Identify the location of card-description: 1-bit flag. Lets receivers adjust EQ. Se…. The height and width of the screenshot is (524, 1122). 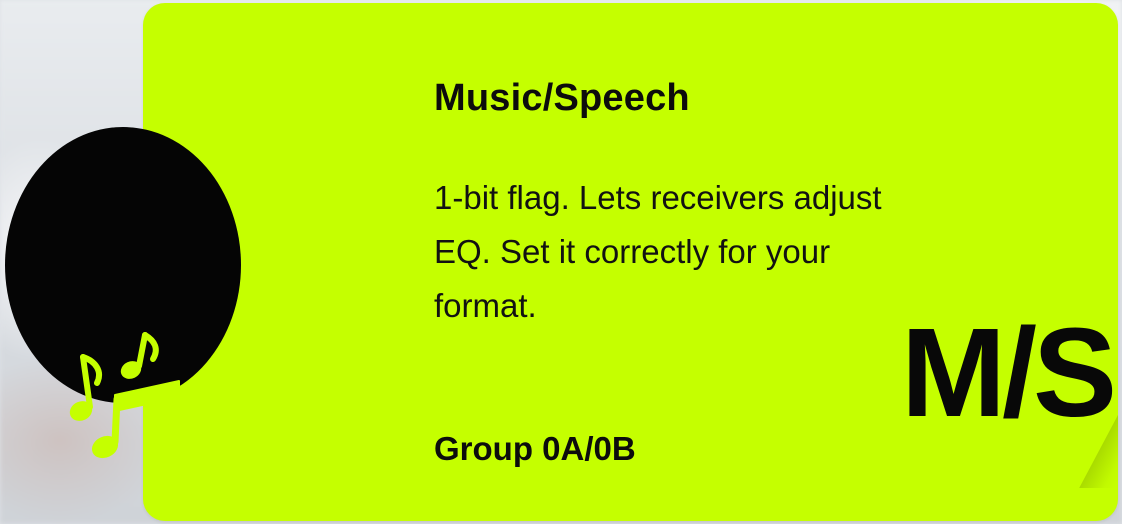
(658, 251).